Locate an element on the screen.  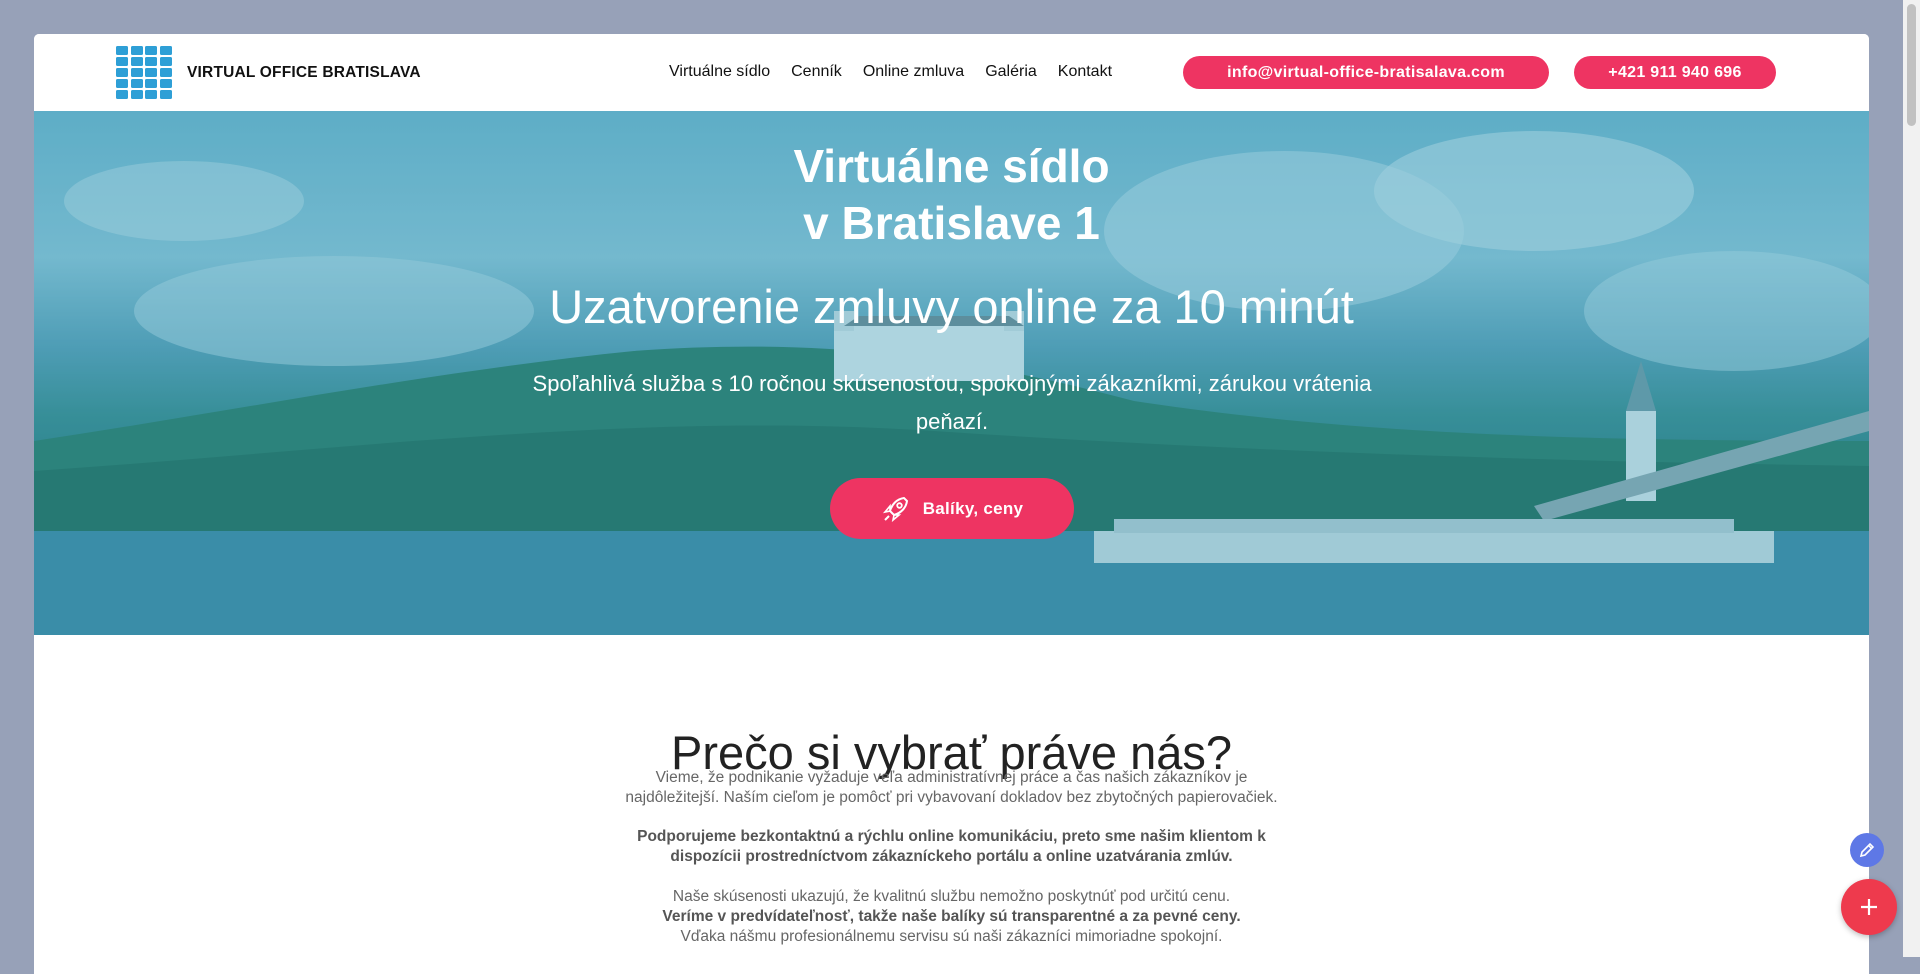
nav-item-cennik: Cenník is located at coordinates (816, 72).